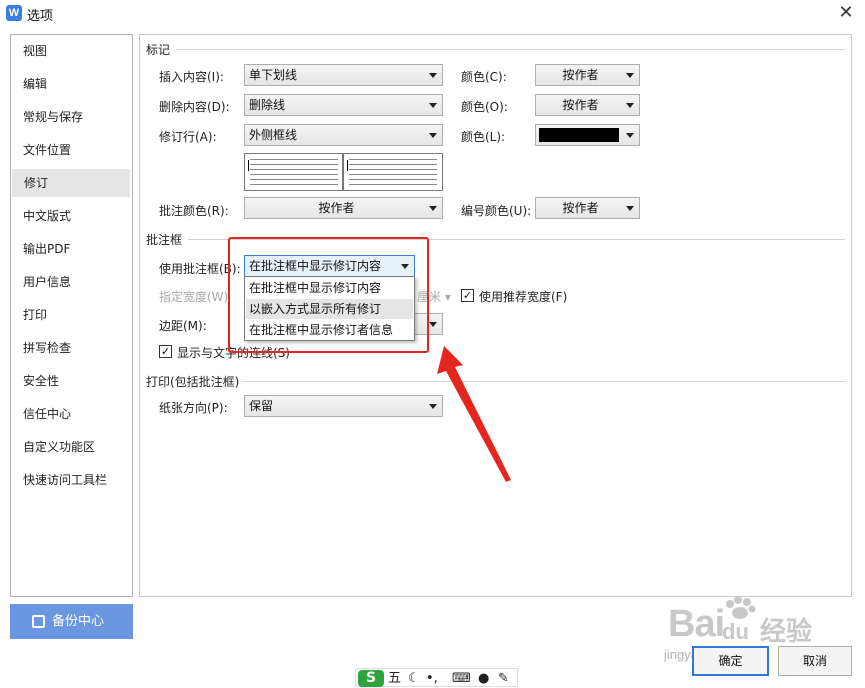  Describe the element at coordinates (38, 621) in the screenshot. I see `backup-icon` at that location.